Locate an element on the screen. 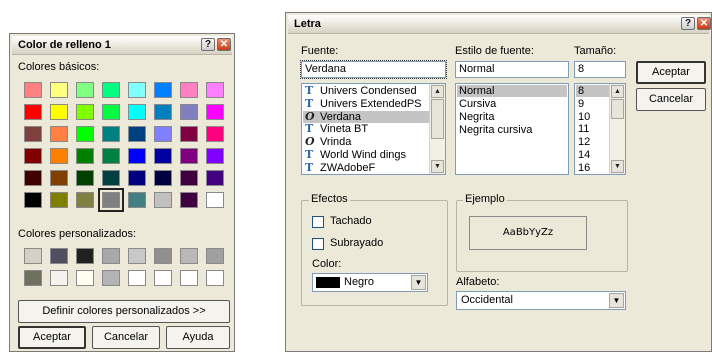  font-list-item: T Vineta BT is located at coordinates (366, 129).